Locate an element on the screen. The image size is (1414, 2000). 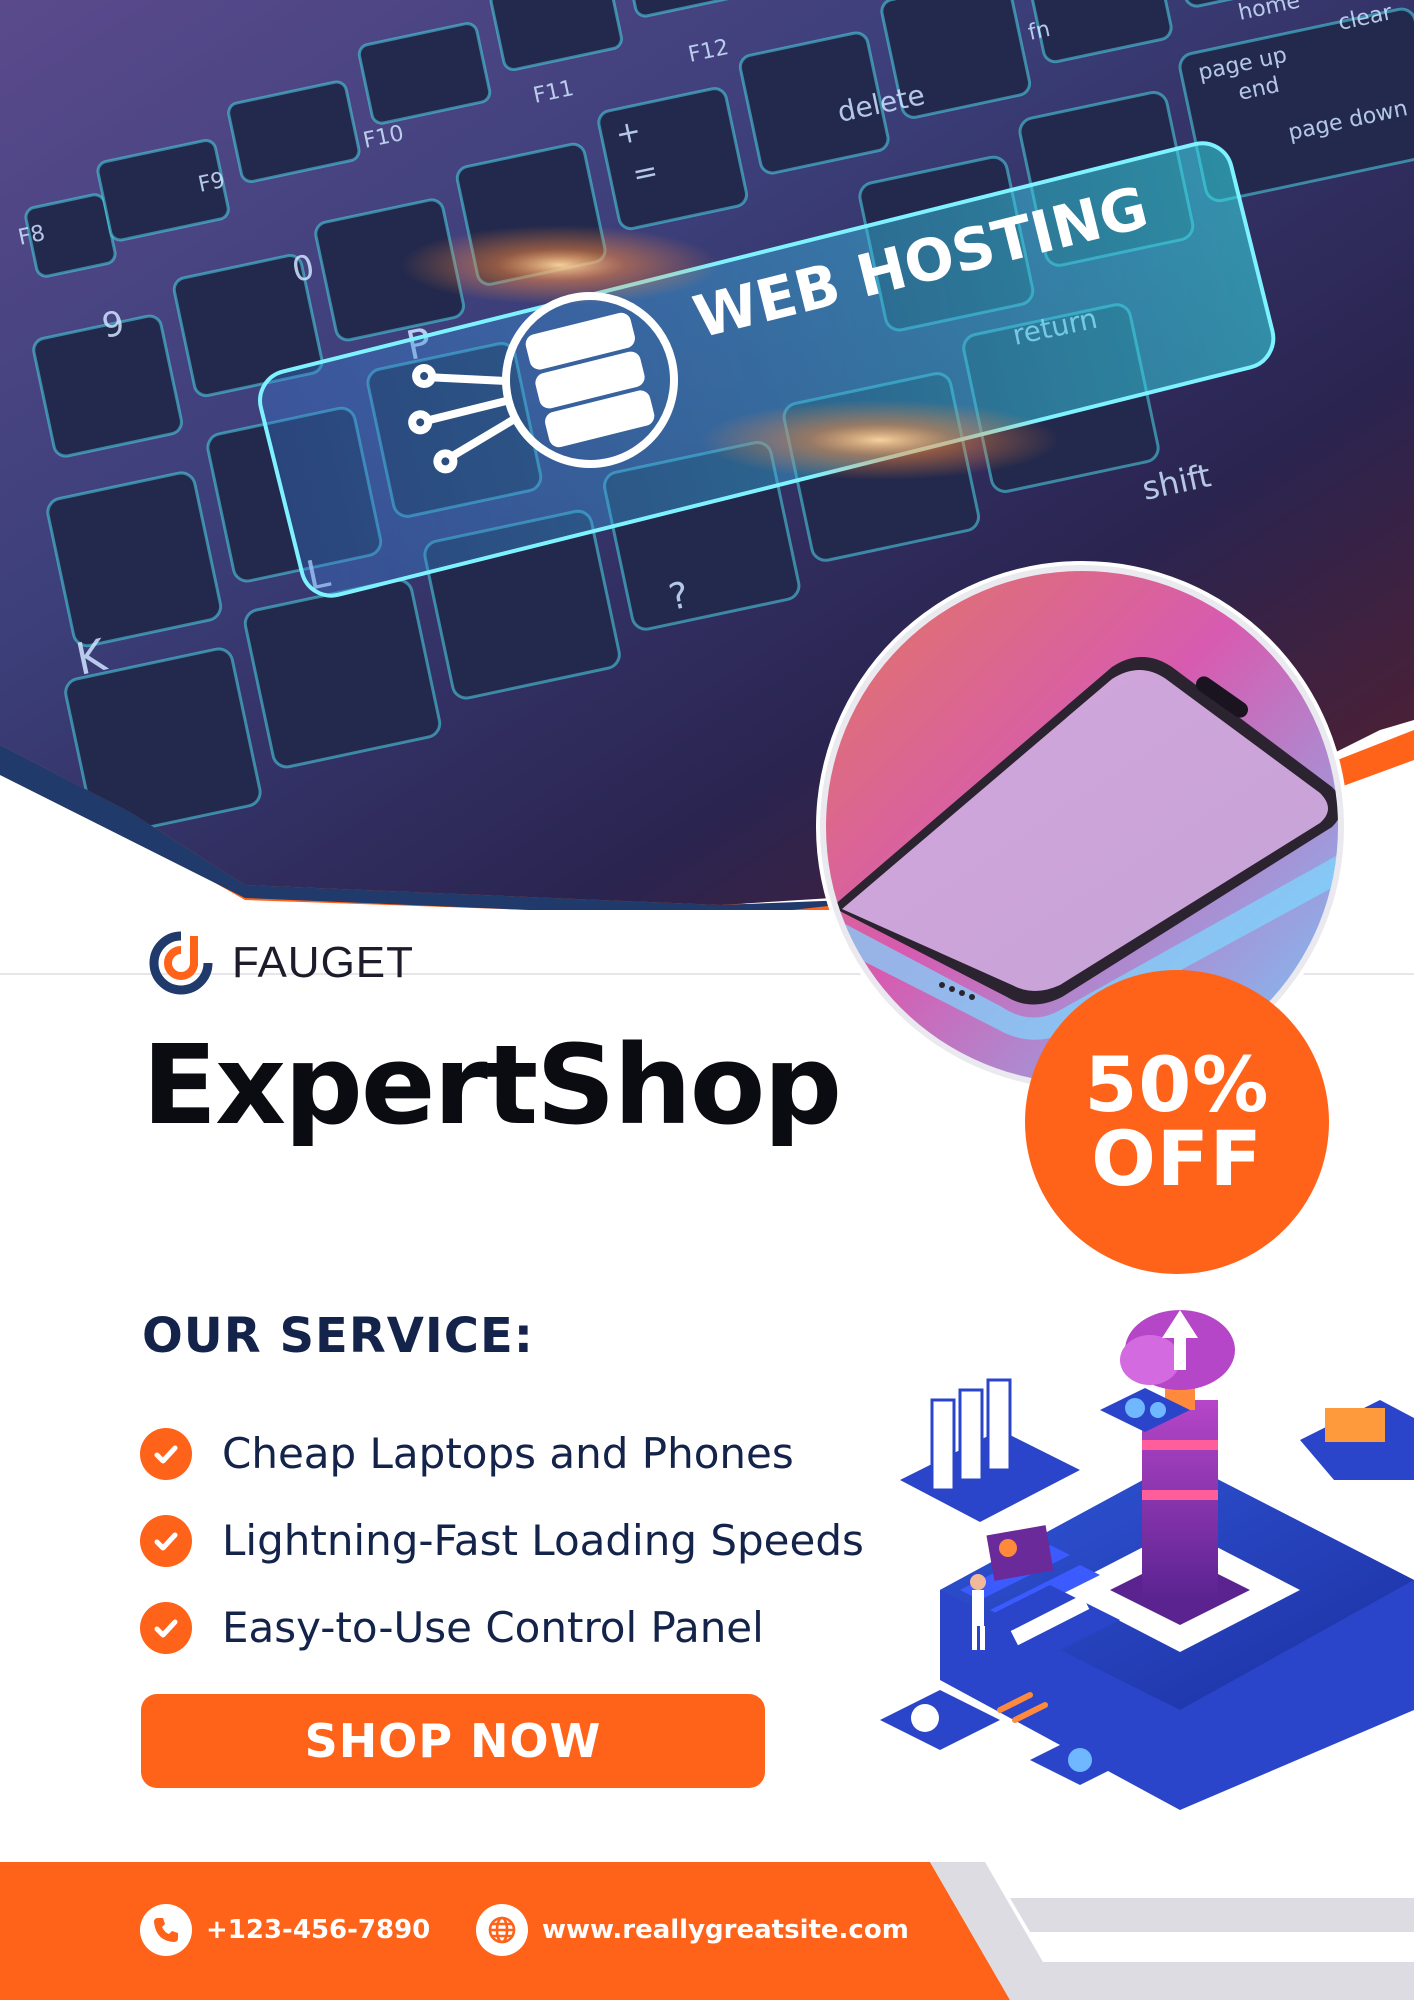
list-item: Cheap Laptops and Phones is located at coordinates (502, 1453).